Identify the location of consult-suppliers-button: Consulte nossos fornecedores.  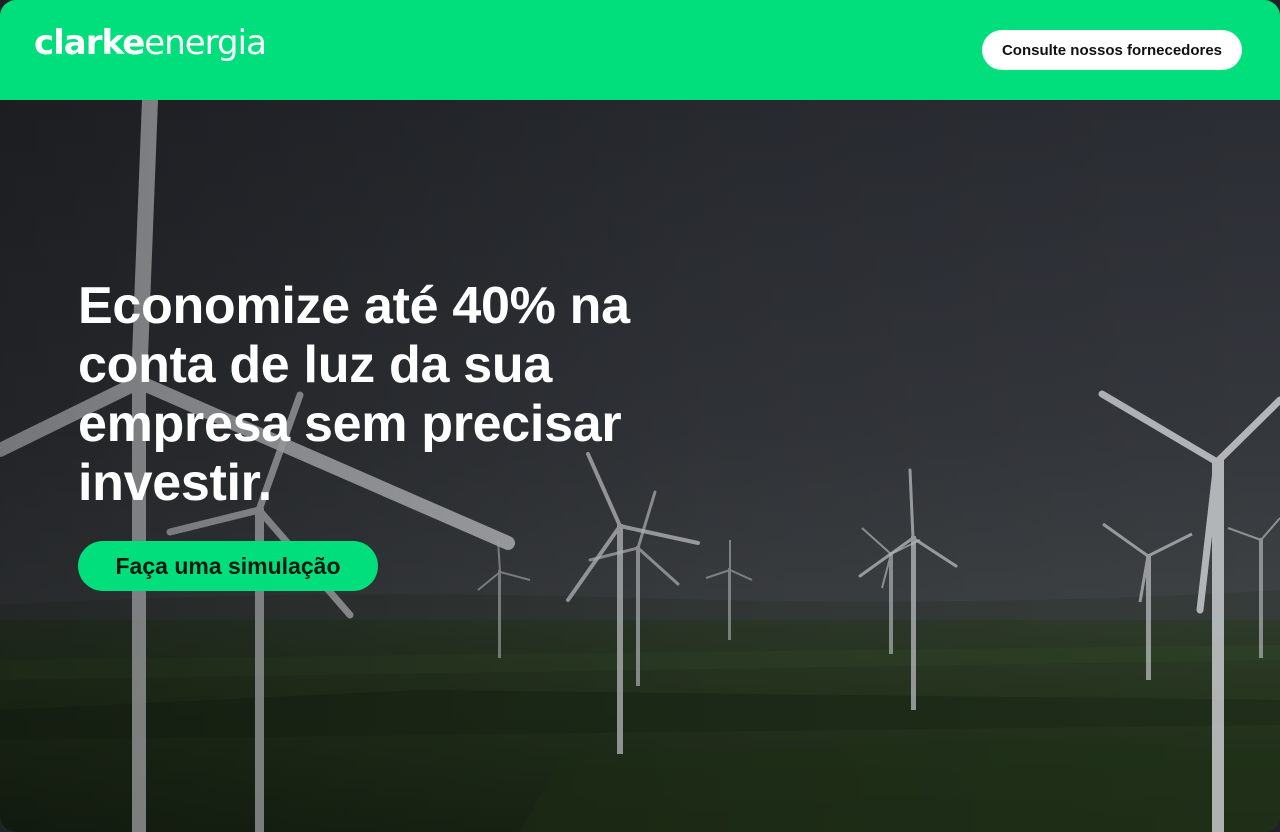
(1112, 50).